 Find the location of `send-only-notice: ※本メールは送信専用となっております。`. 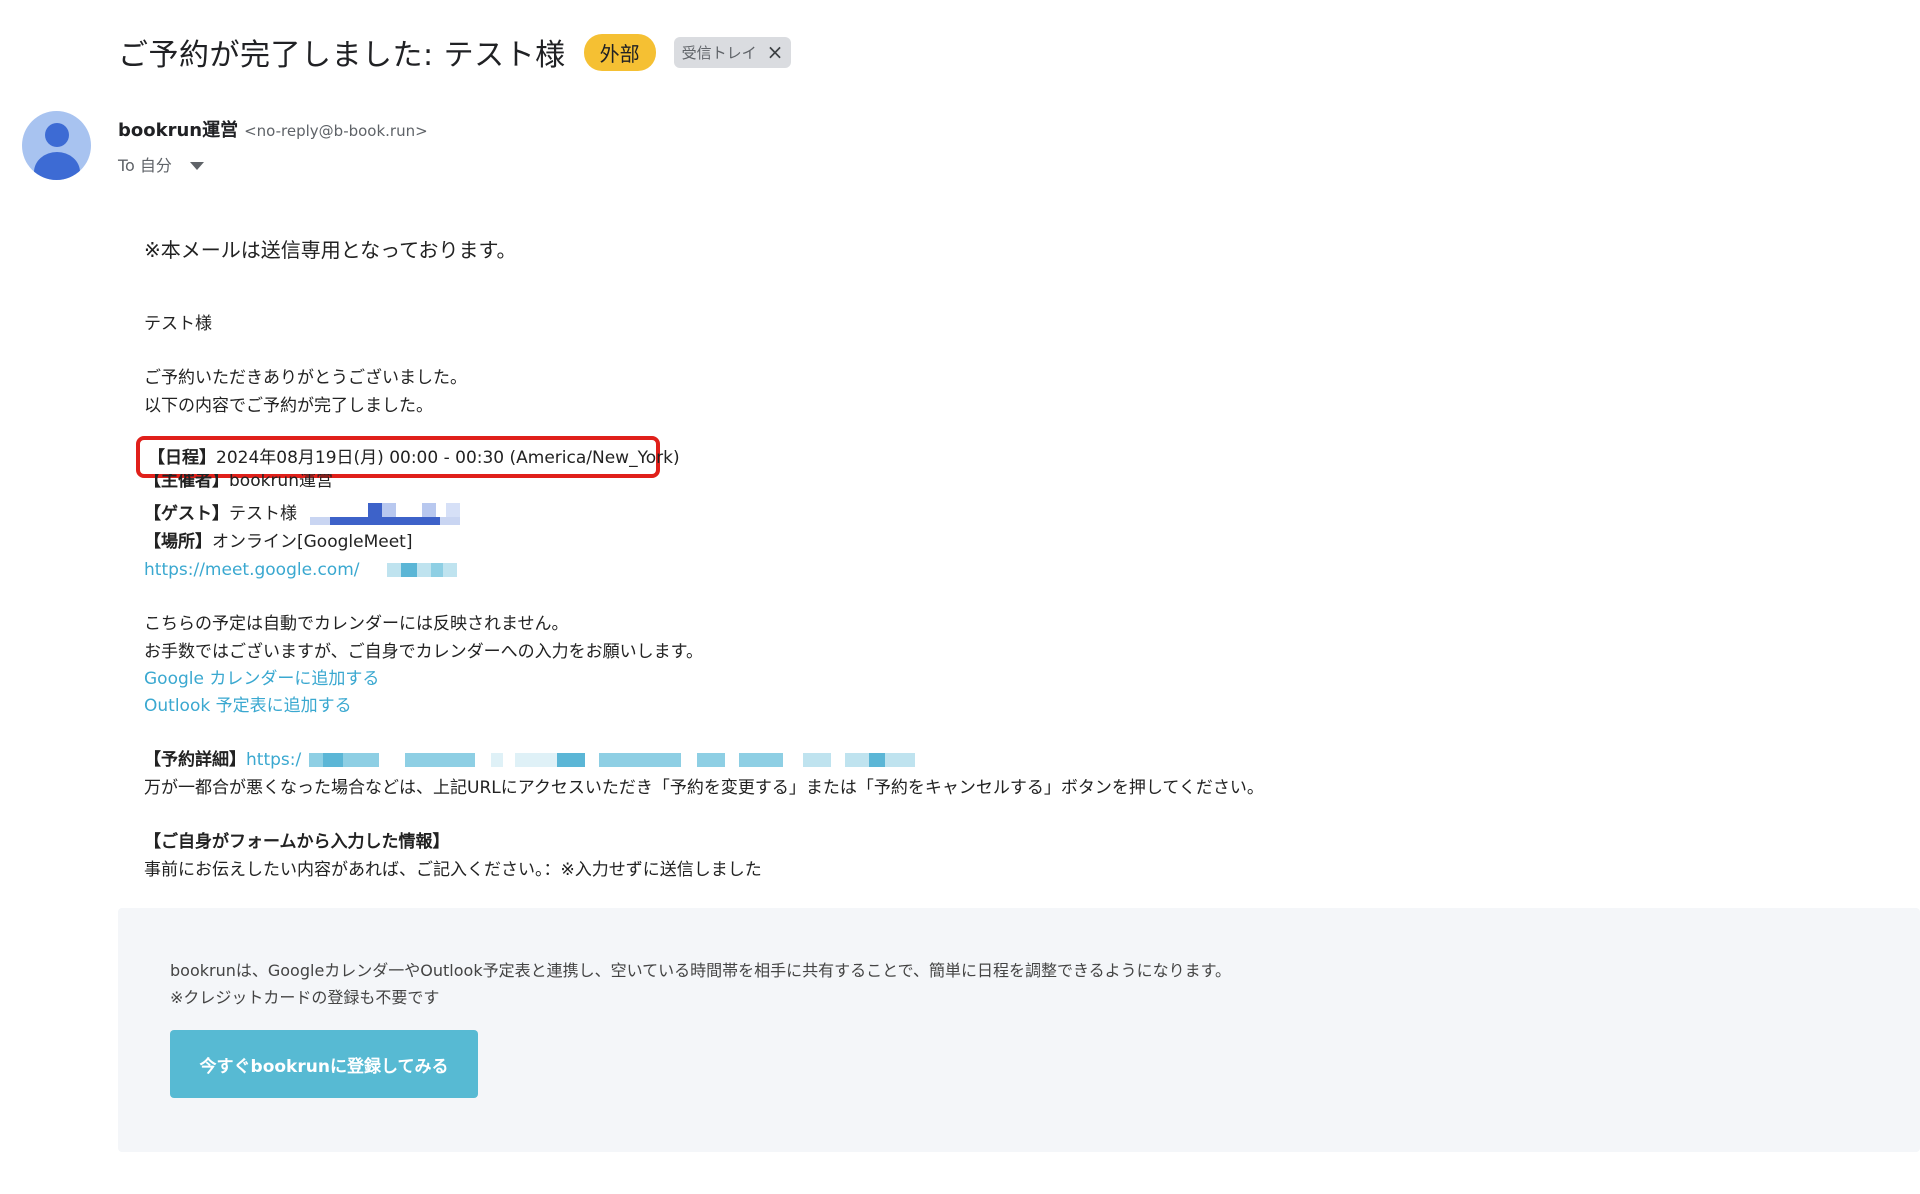

send-only-notice: ※本メールは送信専用となっております。 is located at coordinates (330, 250).